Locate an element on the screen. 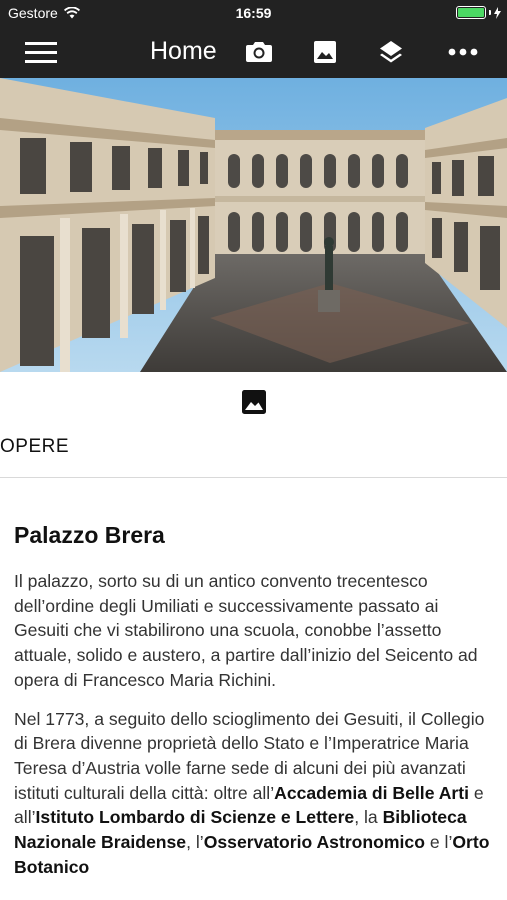 The image size is (507, 900). bold-run: Osservatorio Astronomico is located at coordinates (314, 842).